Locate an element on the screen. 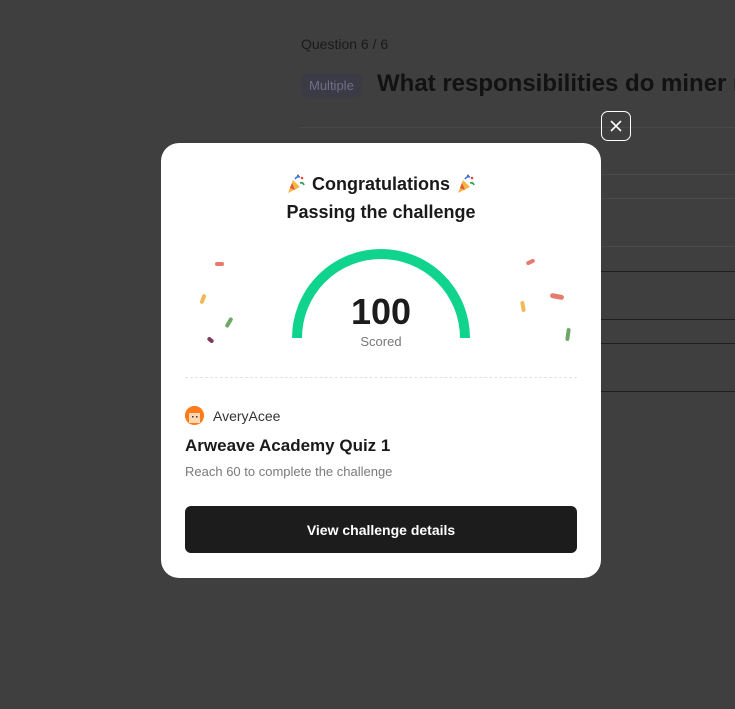  score-value: 100 is located at coordinates (381, 311).